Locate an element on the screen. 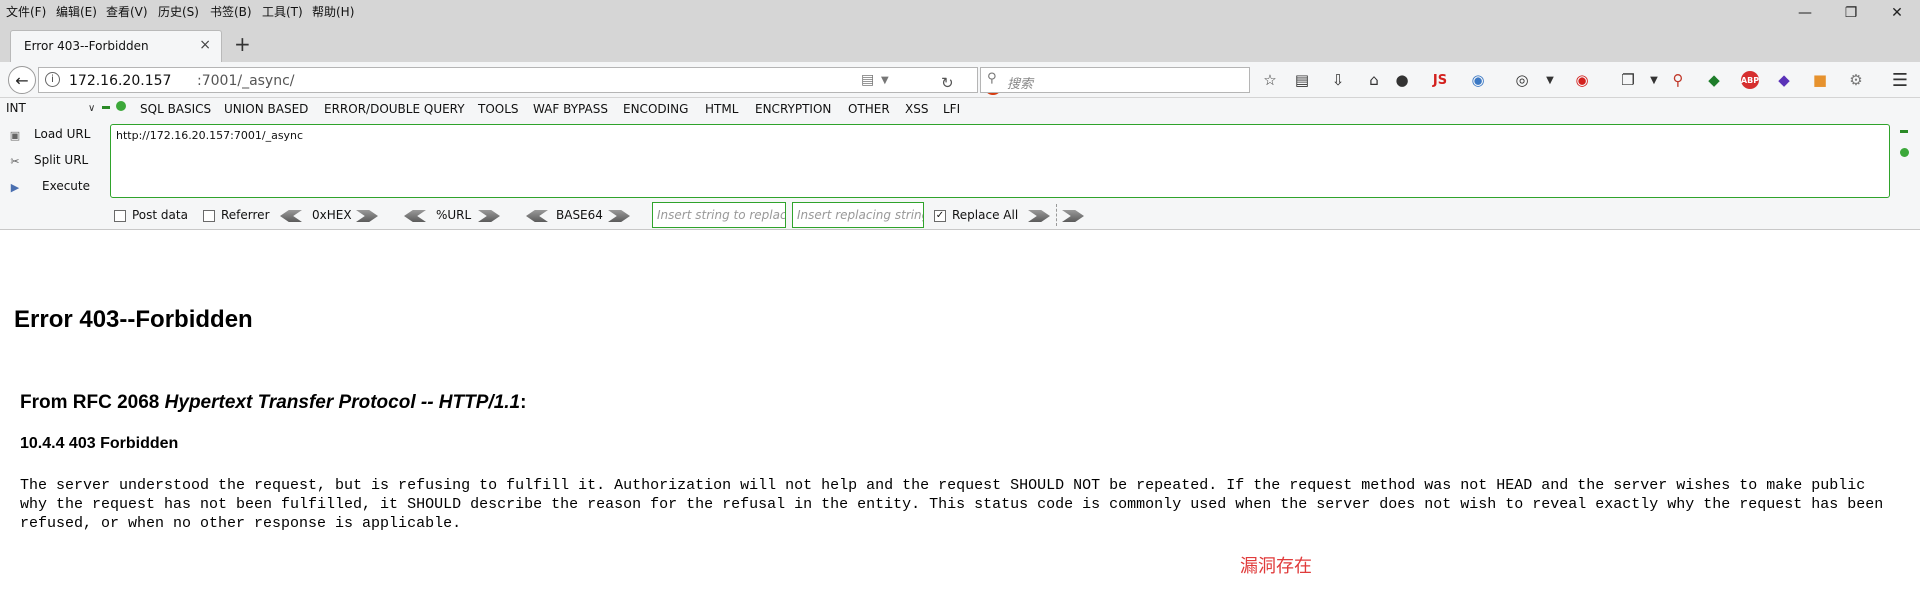 The image size is (1920, 612). hamburger-menu-icon: ☰ is located at coordinates (1900, 80).